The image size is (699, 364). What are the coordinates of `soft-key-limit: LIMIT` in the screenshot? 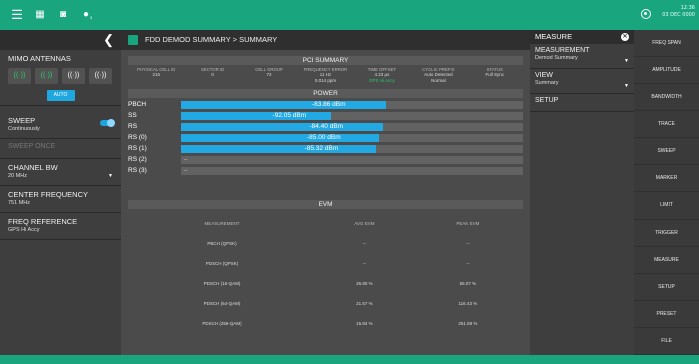 It's located at (666, 206).